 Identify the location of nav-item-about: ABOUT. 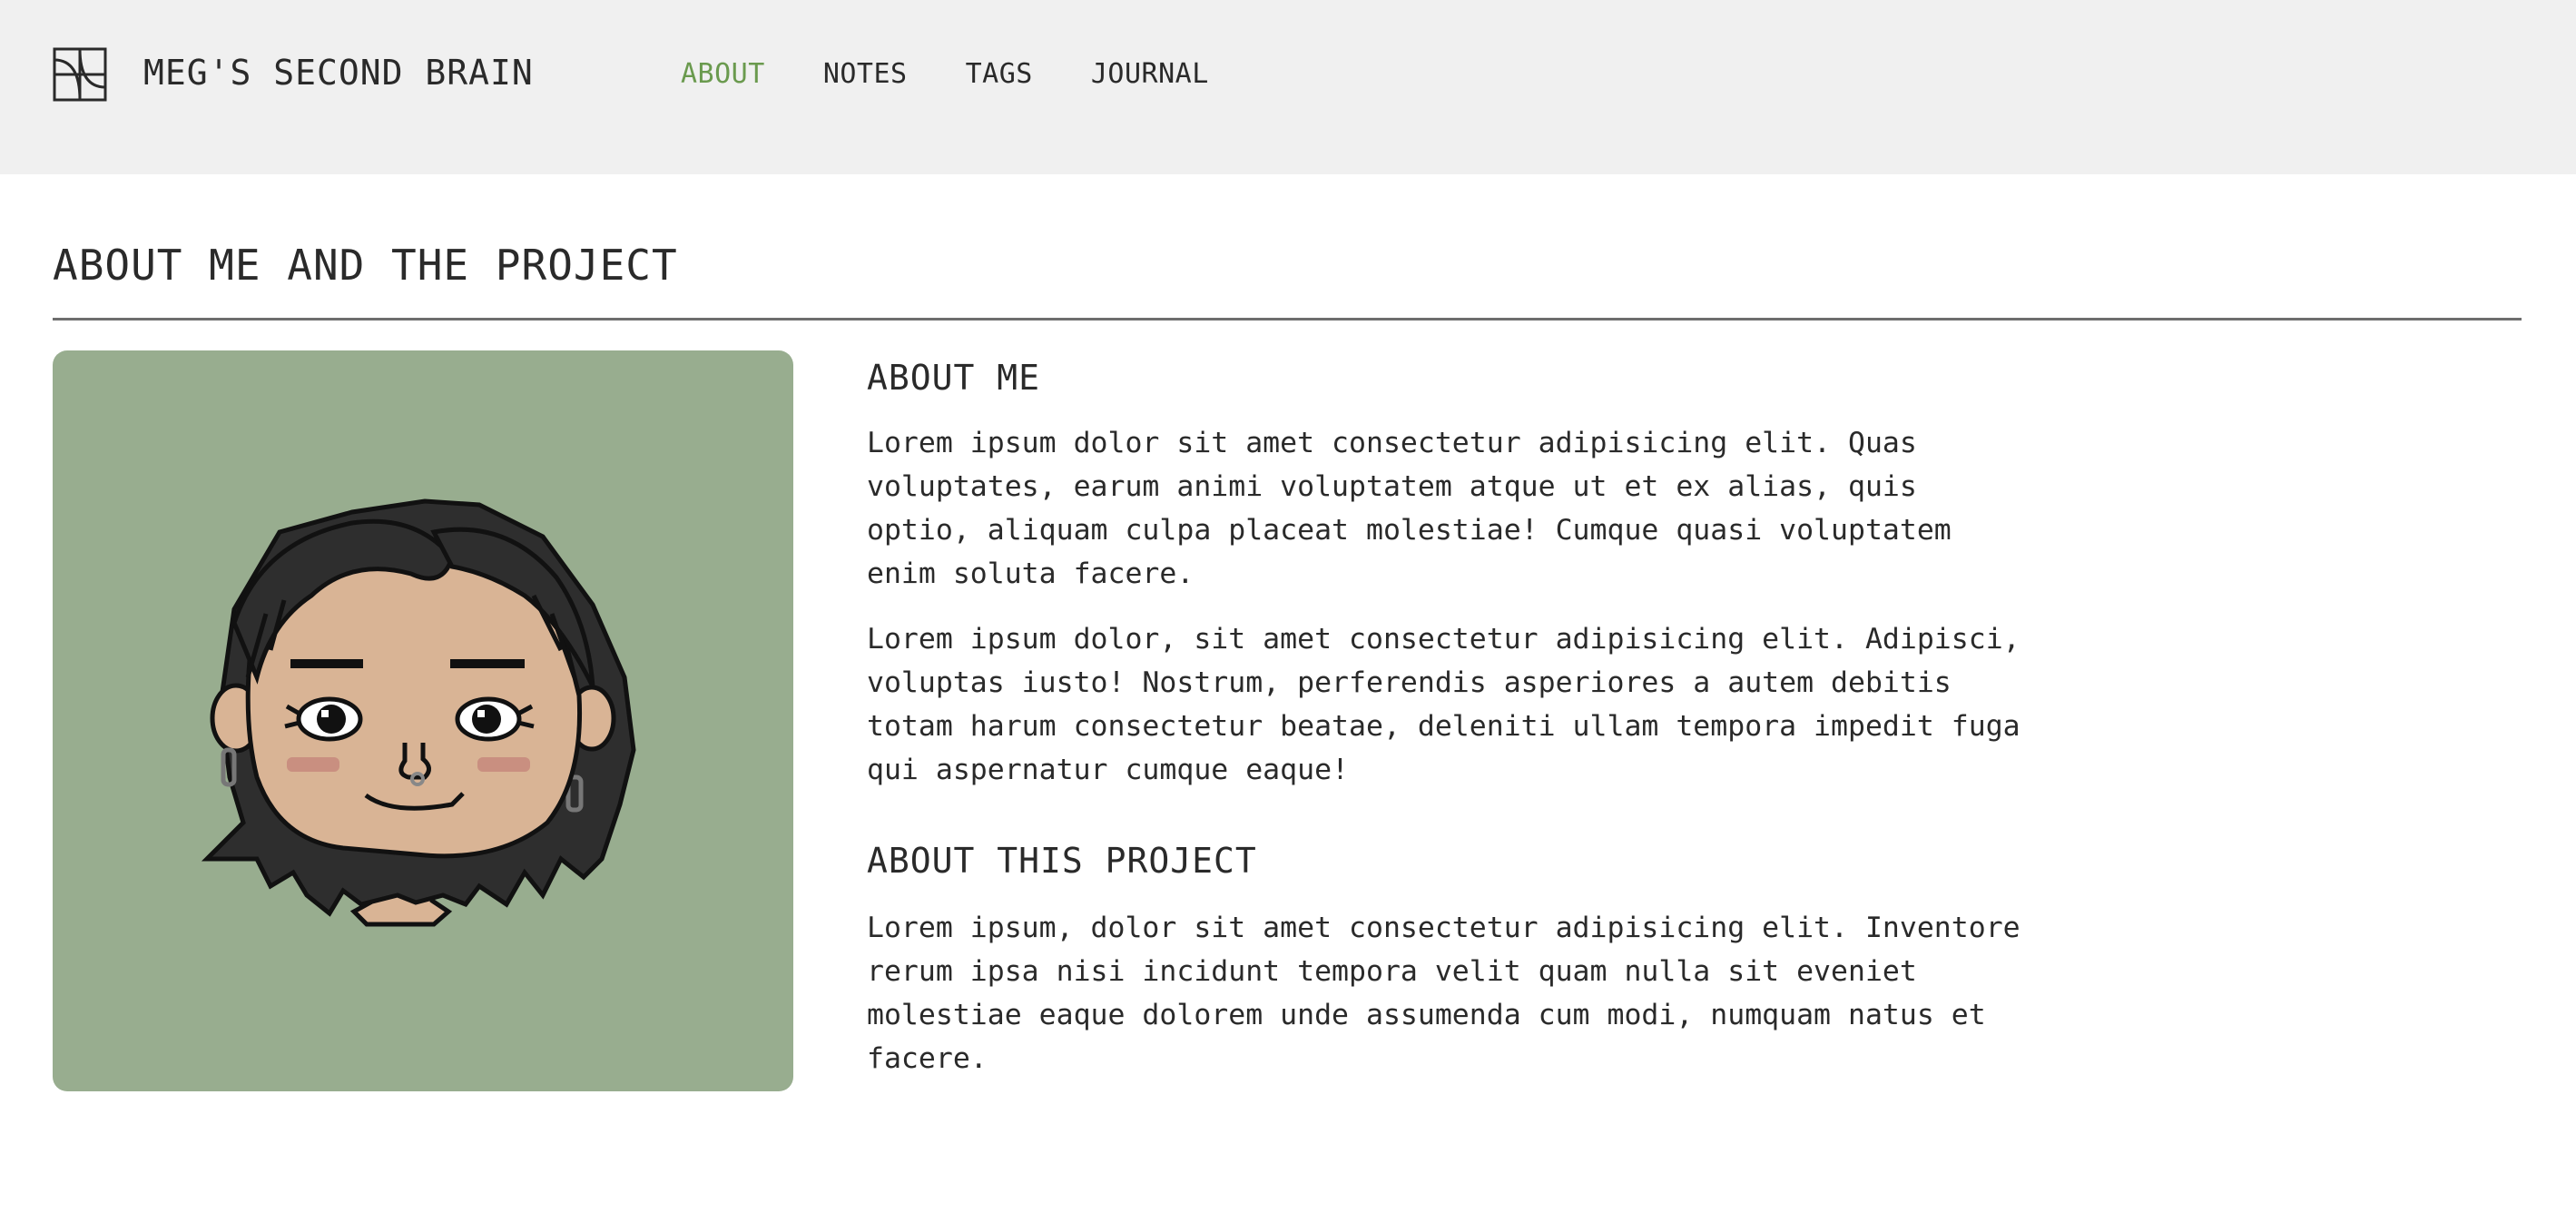
(723, 74).